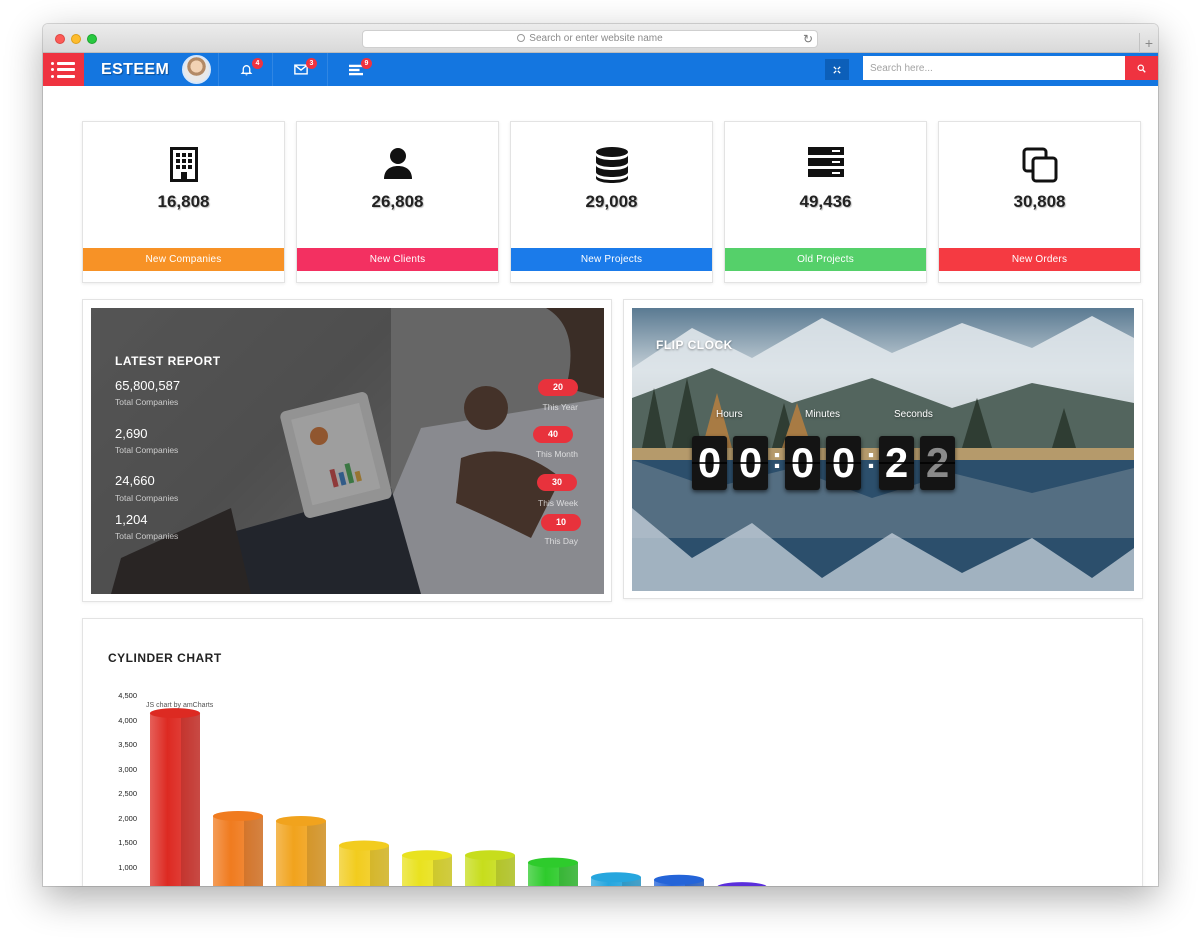 Image resolution: width=1200 pixels, height=946 pixels. I want to click on building-icon, so click(183, 164).